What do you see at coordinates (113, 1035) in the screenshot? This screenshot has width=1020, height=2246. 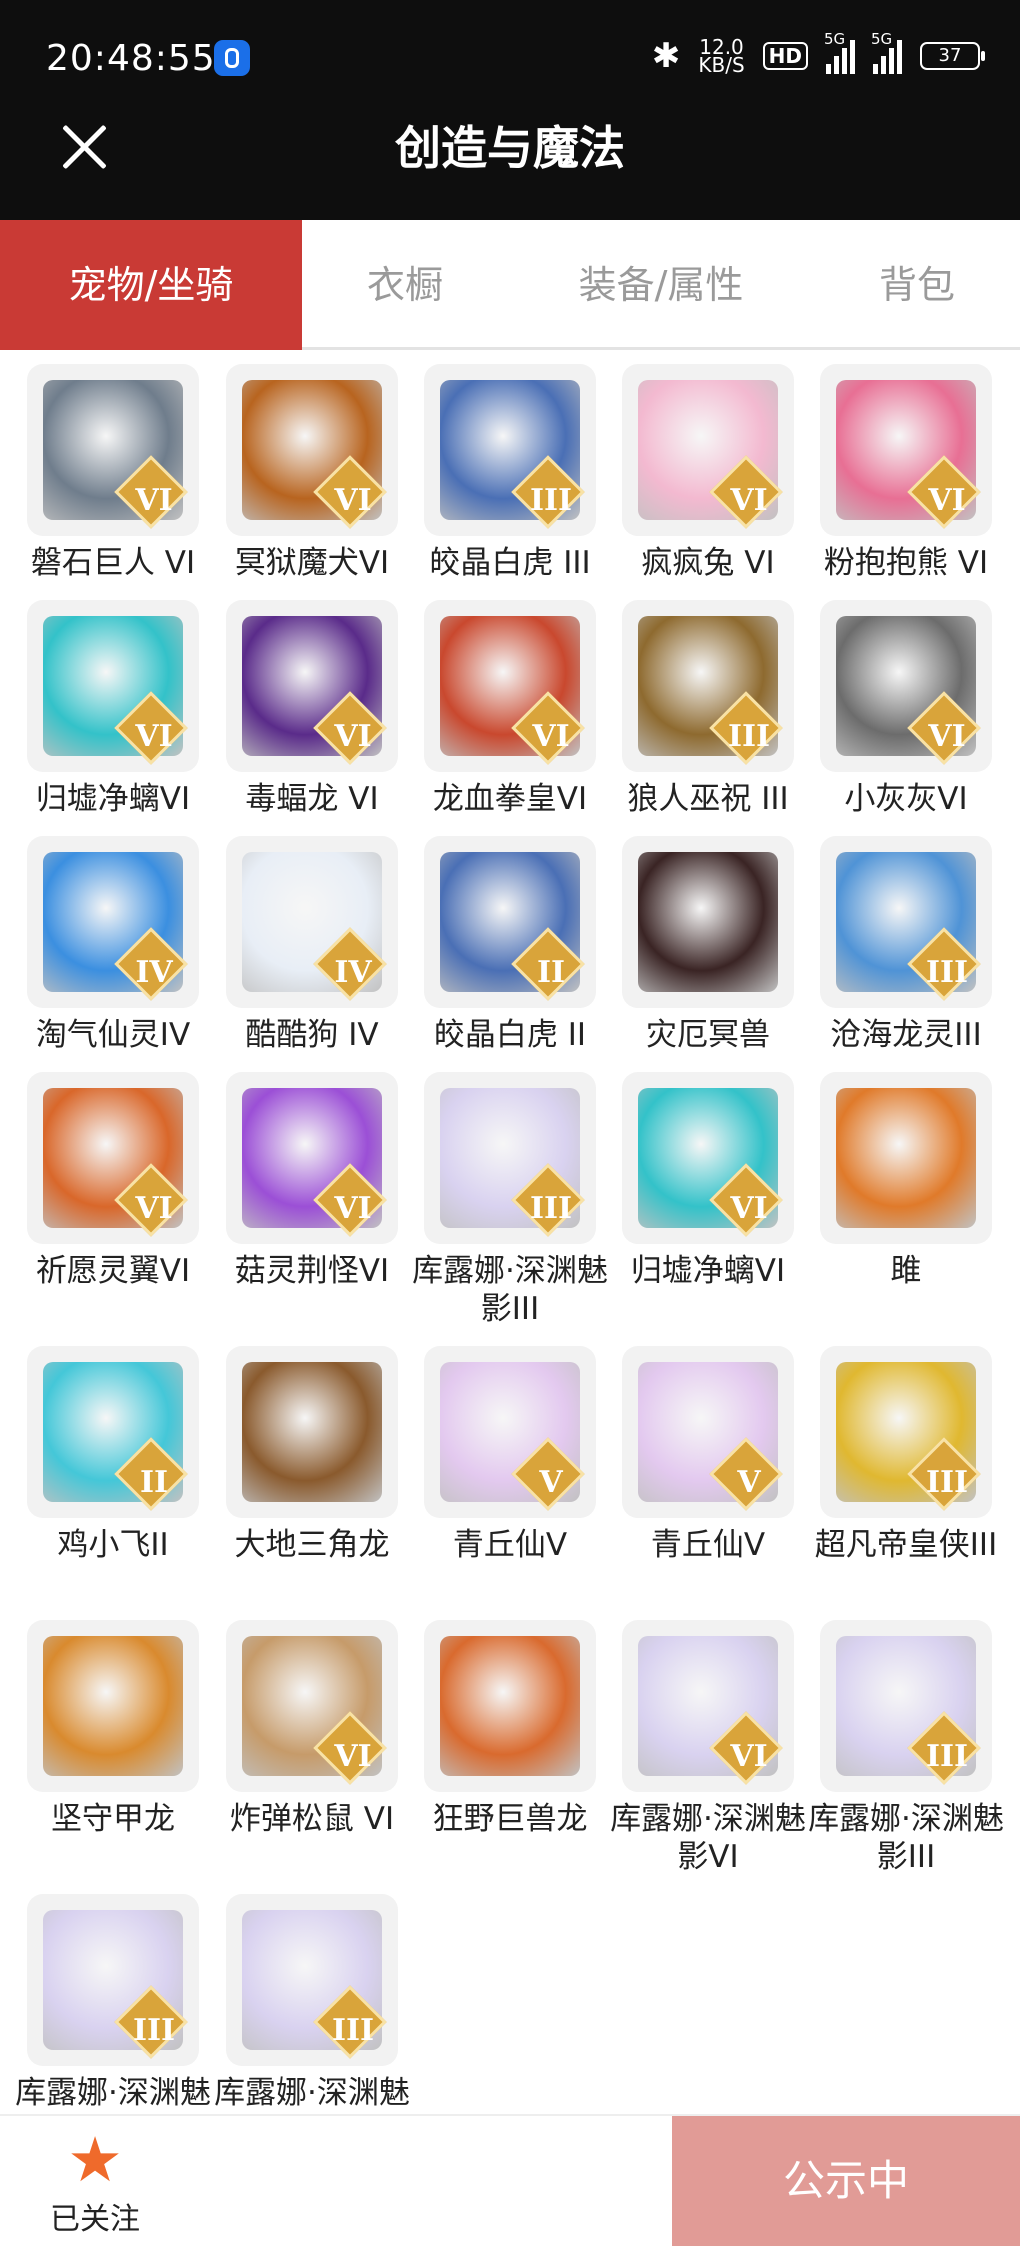 I see `pet-name: 淘气仙灵IV` at bounding box center [113, 1035].